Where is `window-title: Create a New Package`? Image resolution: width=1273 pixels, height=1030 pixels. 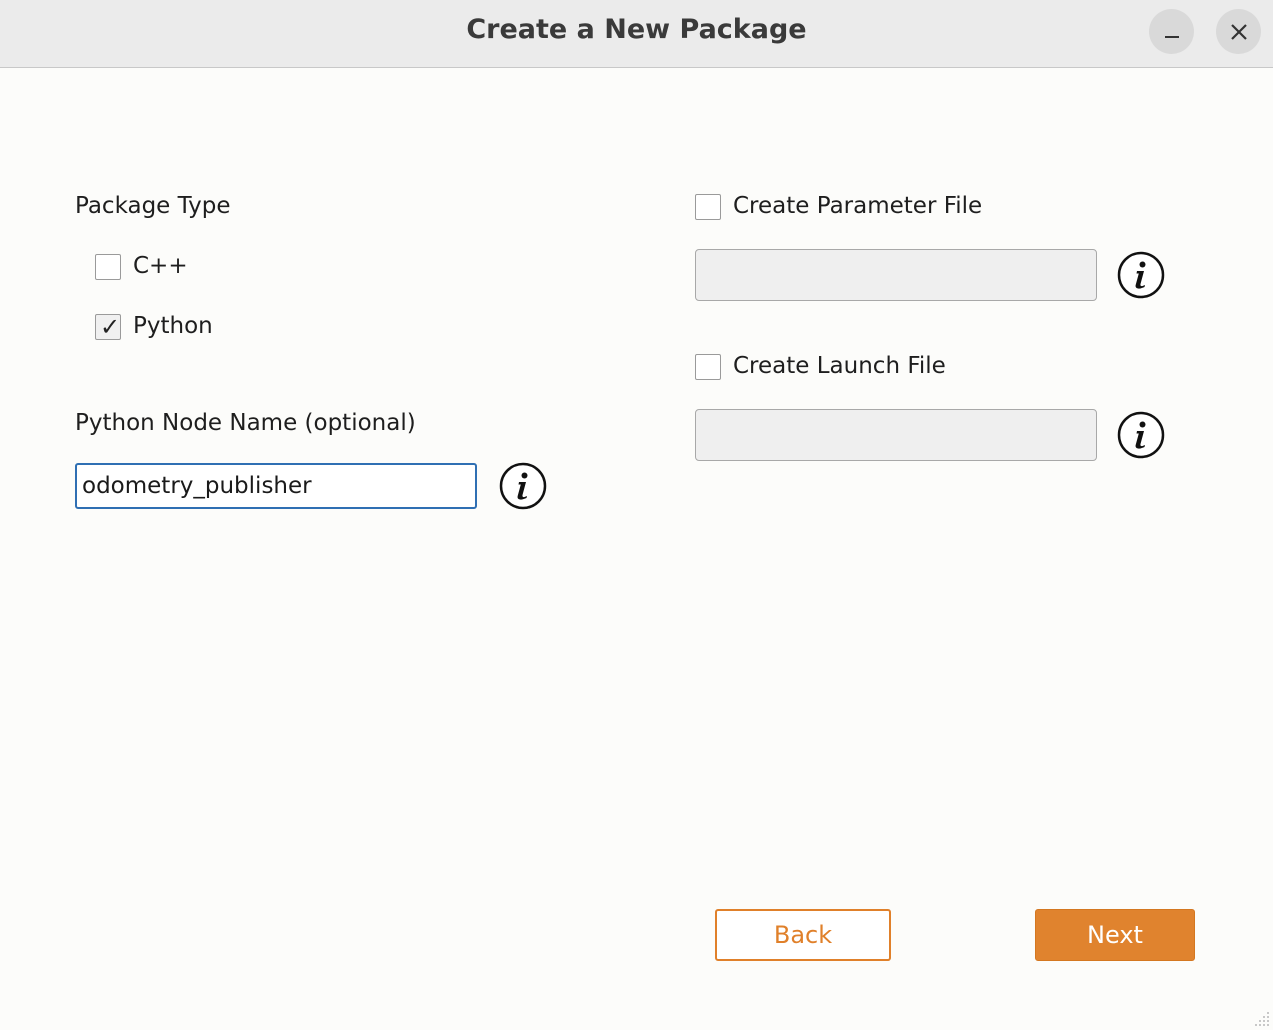
window-title: Create a New Package is located at coordinates (636, 29).